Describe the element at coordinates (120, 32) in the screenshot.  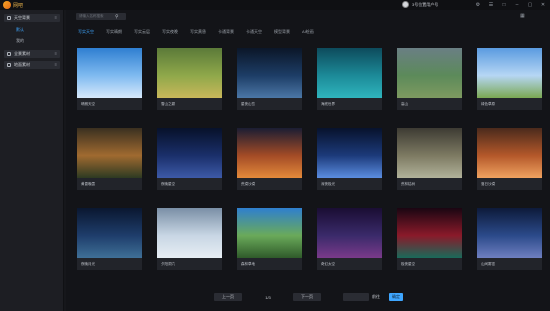
I see `tab-item: 写实晴朗` at that location.